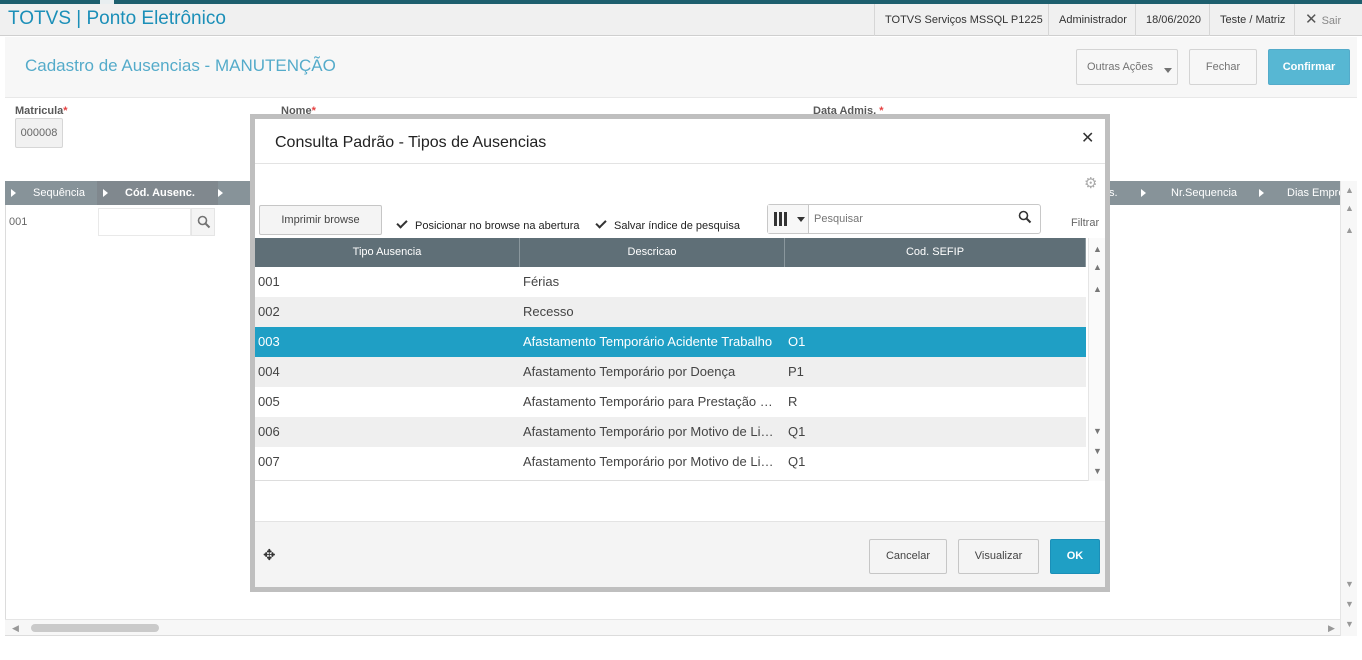 The image size is (1362, 660). I want to click on gear-icon: ⚙, so click(1090, 183).